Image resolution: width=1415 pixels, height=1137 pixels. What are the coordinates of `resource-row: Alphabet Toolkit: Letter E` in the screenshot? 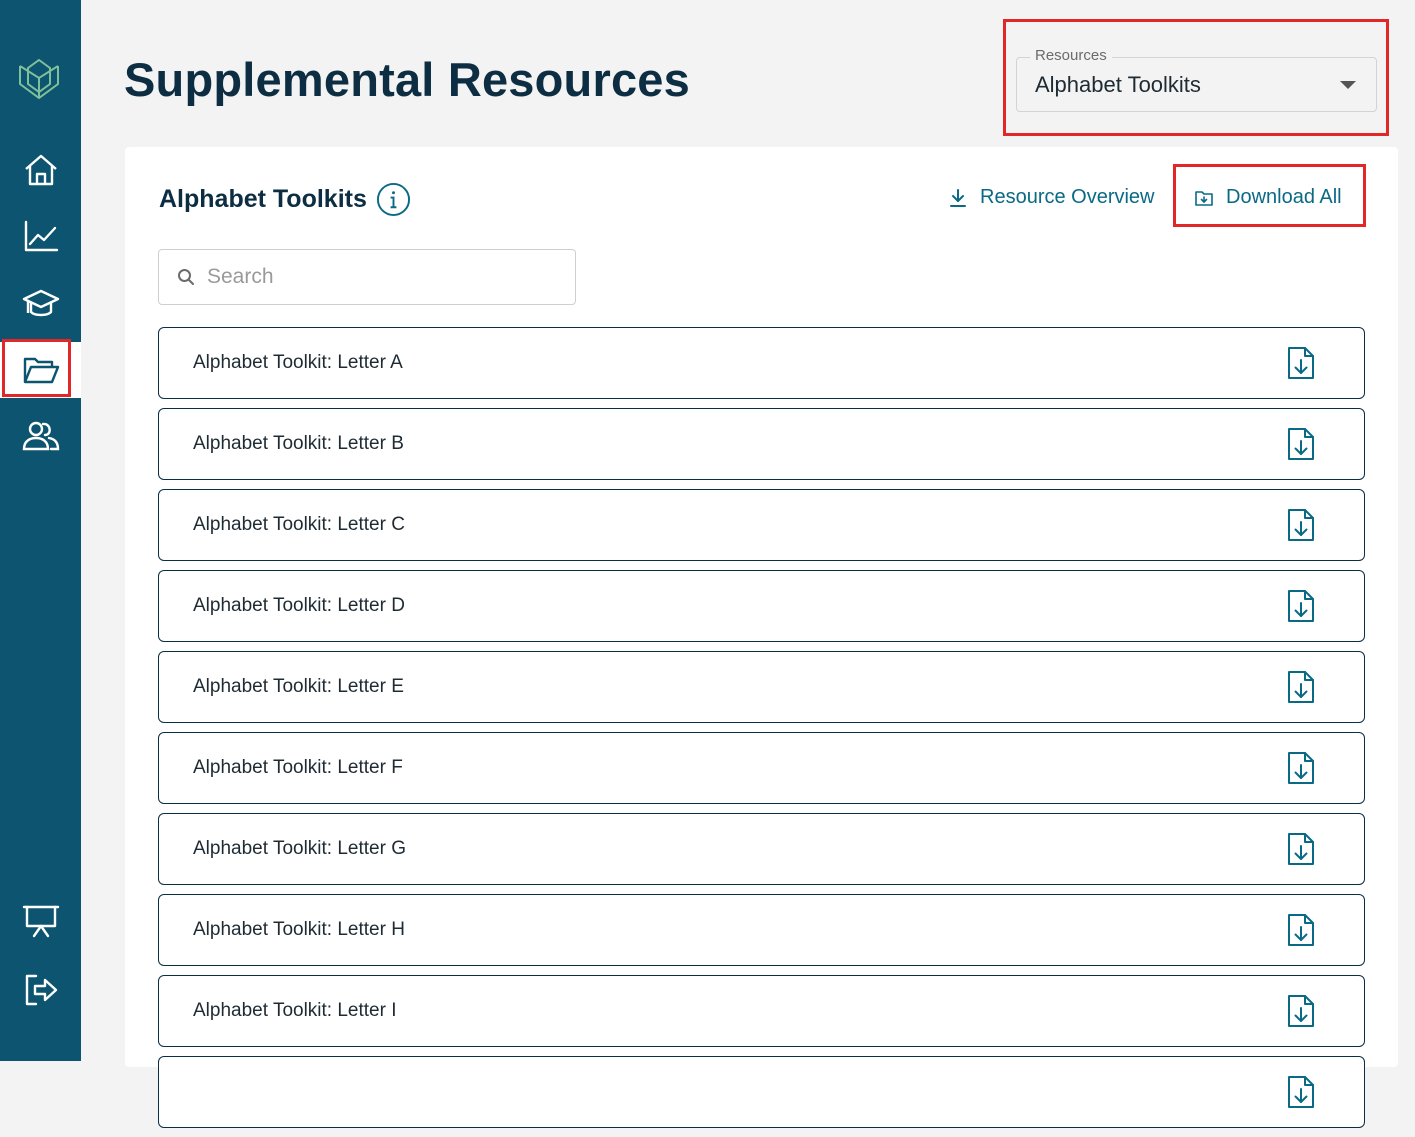 It's located at (761, 687).